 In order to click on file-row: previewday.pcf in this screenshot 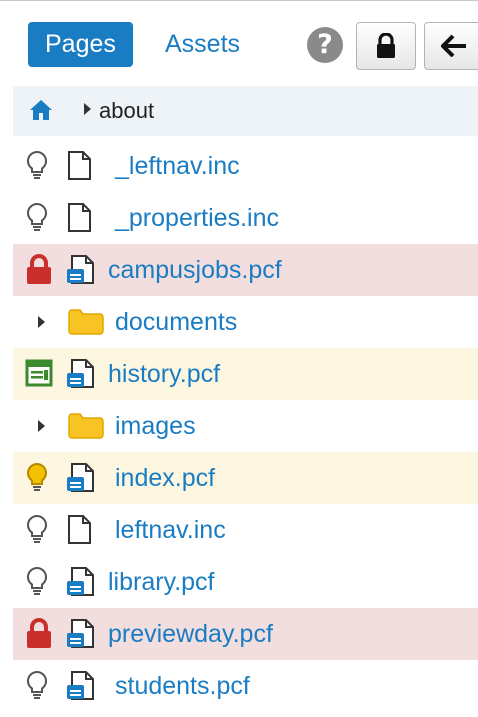, I will do `click(245, 634)`.